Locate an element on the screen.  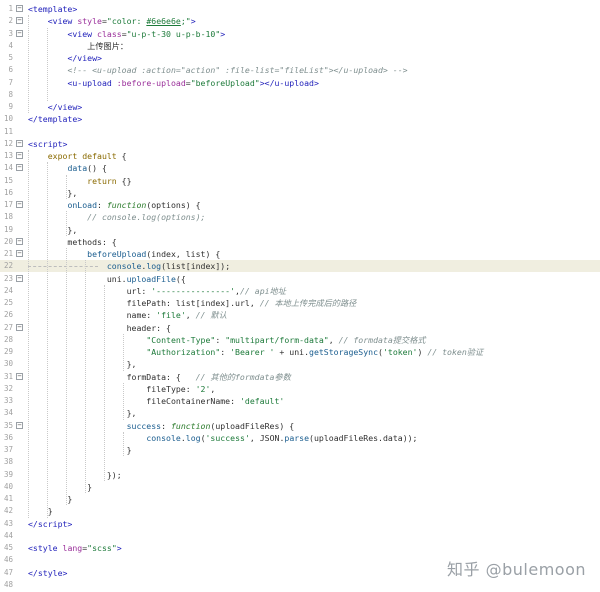
line-number: 1 is located at coordinates (10, 8).